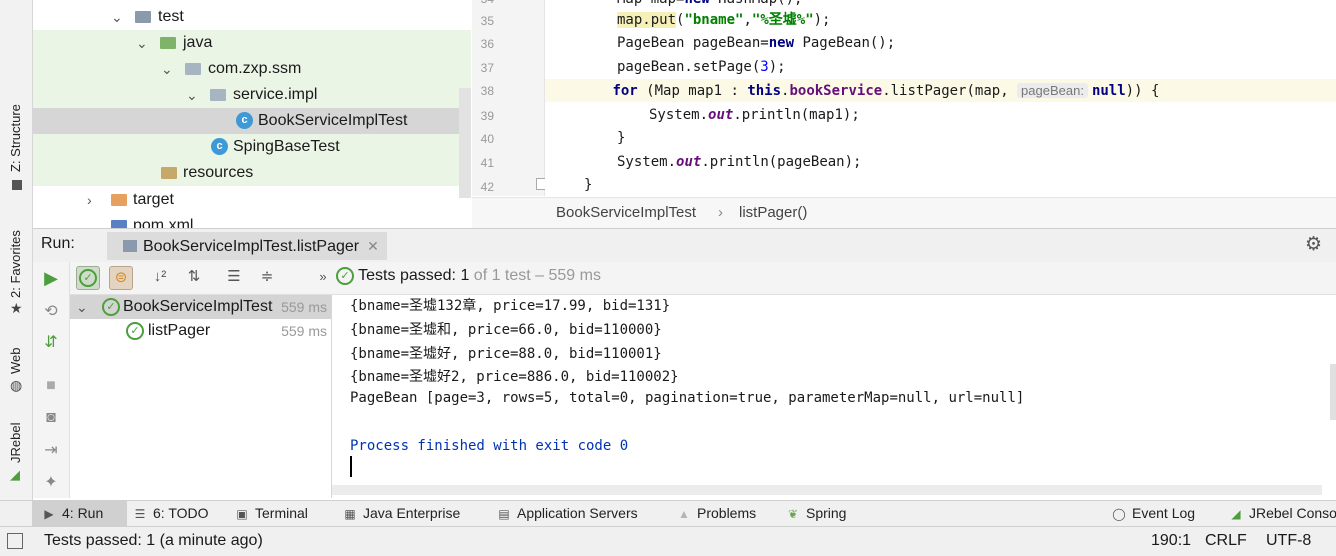 The height and width of the screenshot is (556, 1336). I want to click on tree-item-bookserviceimpltest: c BookServiceImplTest, so click(252, 121).